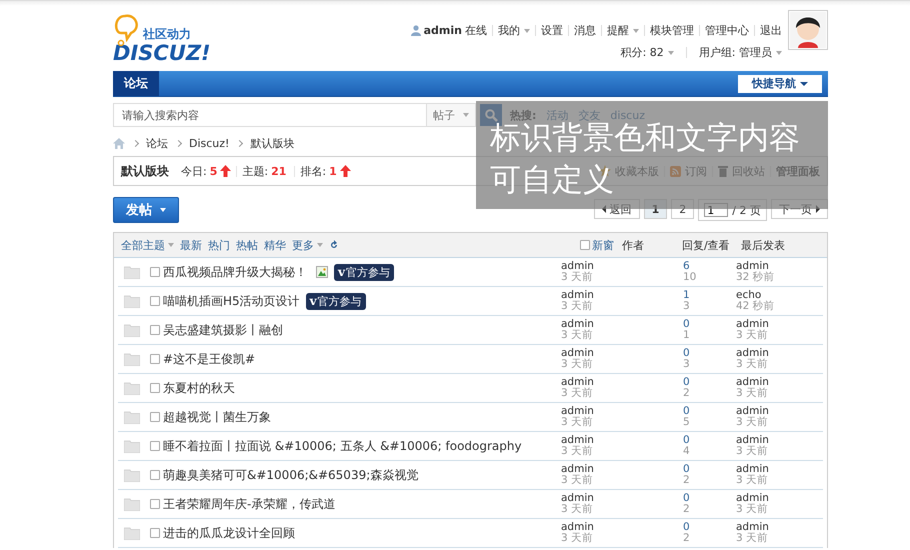 This screenshot has width=910, height=550. I want to click on thread-title-link: 东夏村的秋天, so click(199, 388).